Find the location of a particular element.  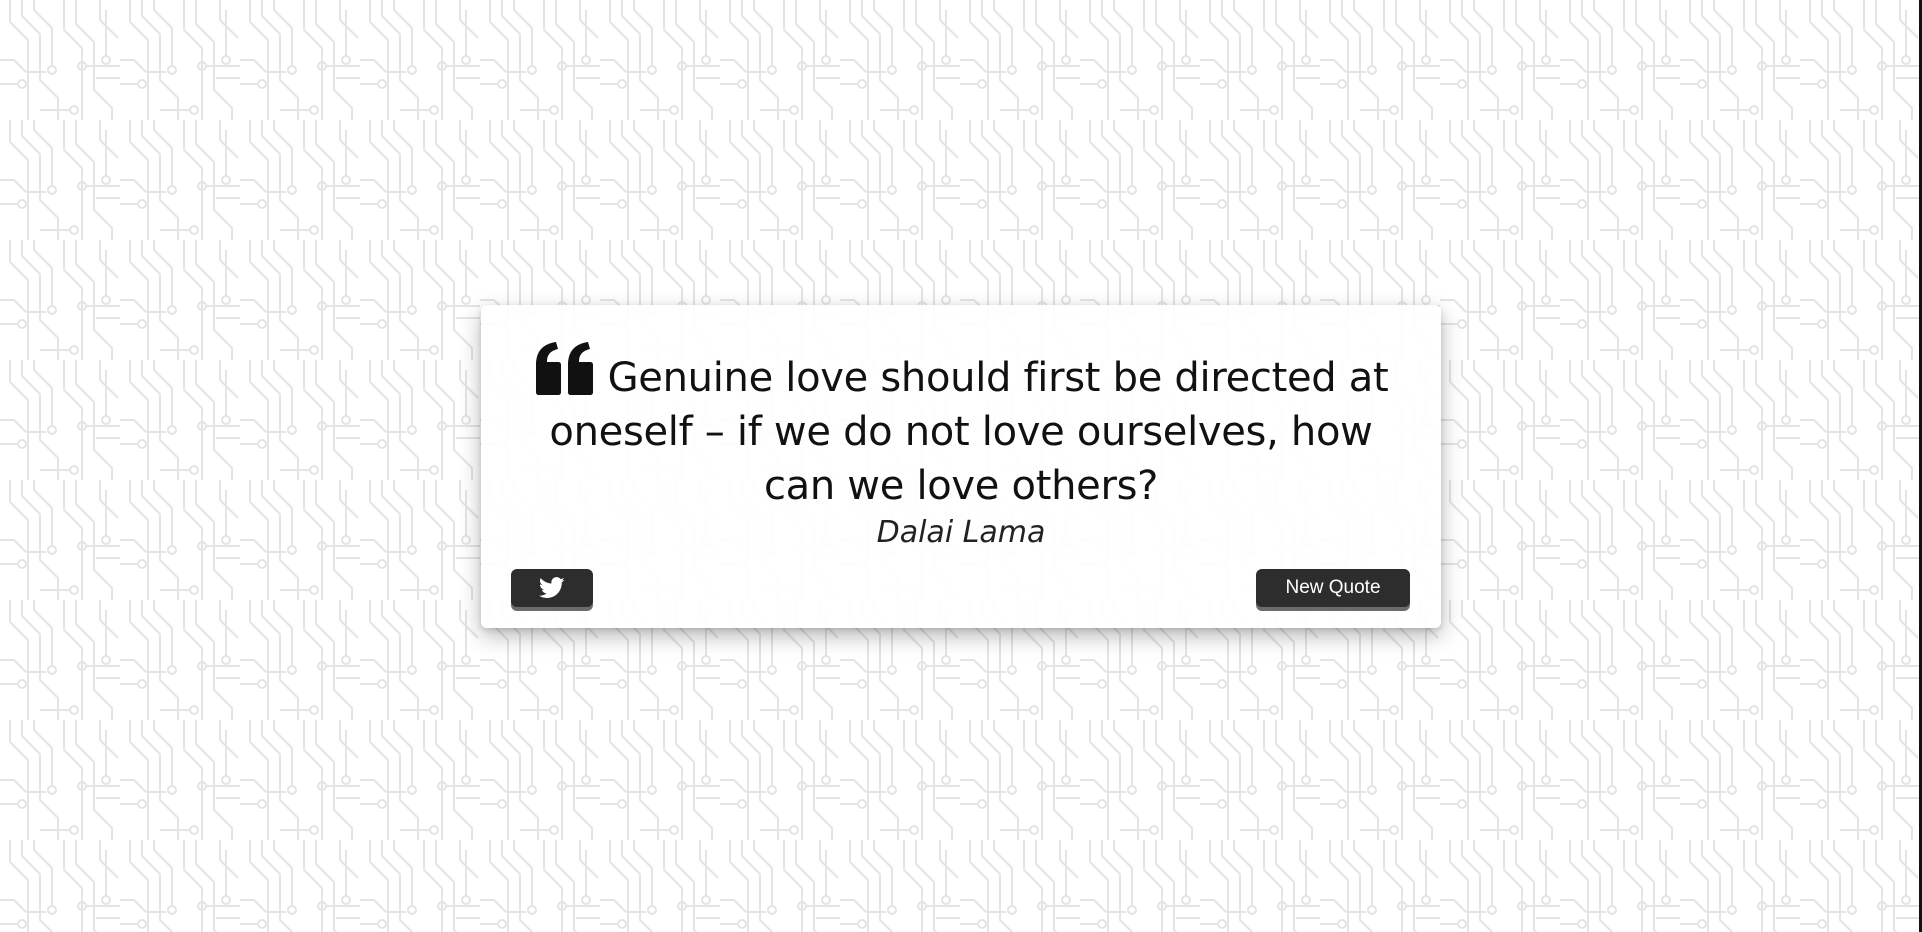

tweet-quote-button is located at coordinates (552, 588).